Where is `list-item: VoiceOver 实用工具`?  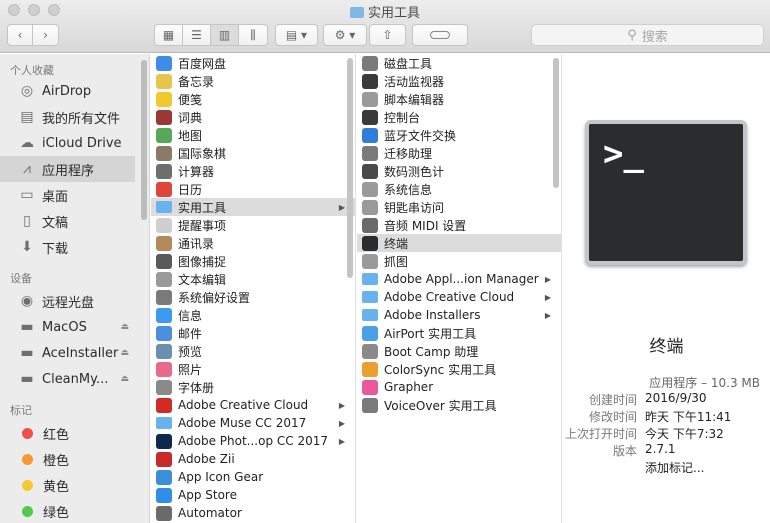
list-item: VoiceOver 实用工具 is located at coordinates (459, 405).